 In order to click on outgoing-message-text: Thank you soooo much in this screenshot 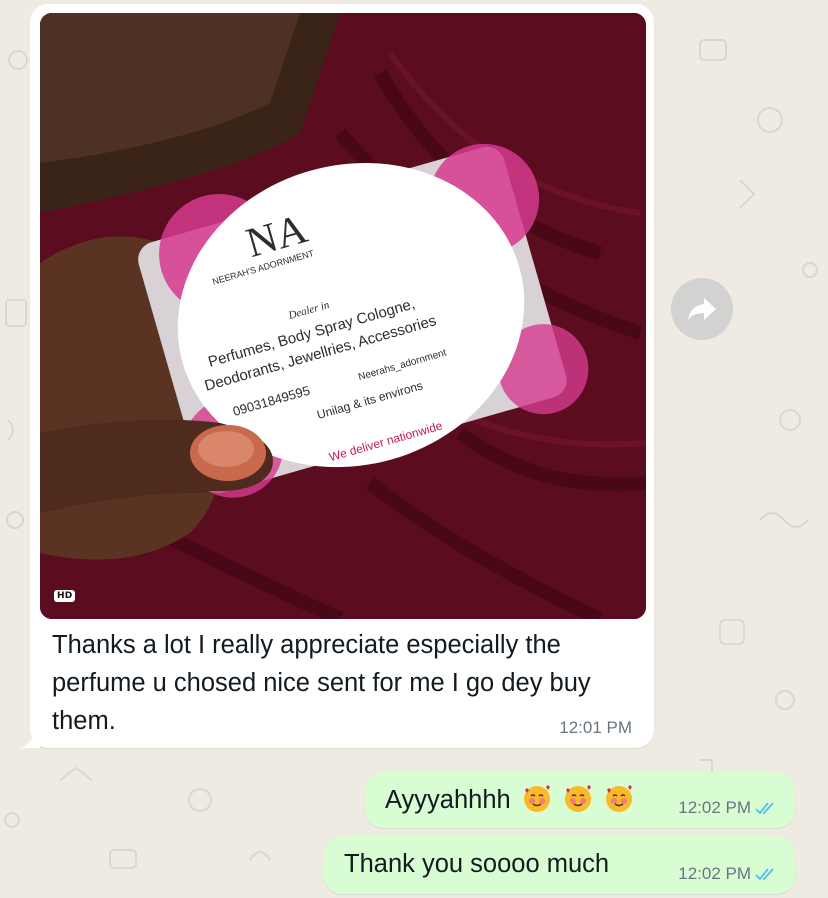, I will do `click(477, 864)`.